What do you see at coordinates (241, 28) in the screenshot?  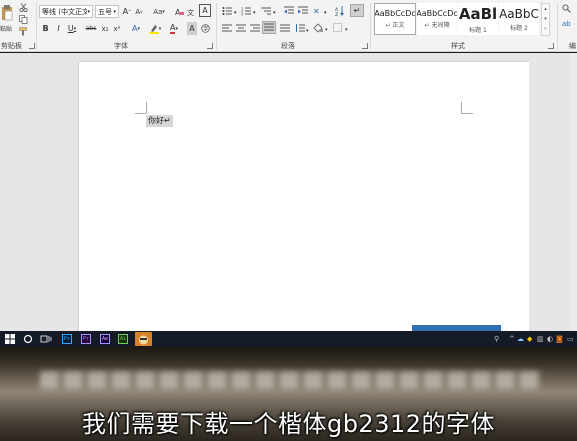 I see `align-center-icon` at bounding box center [241, 28].